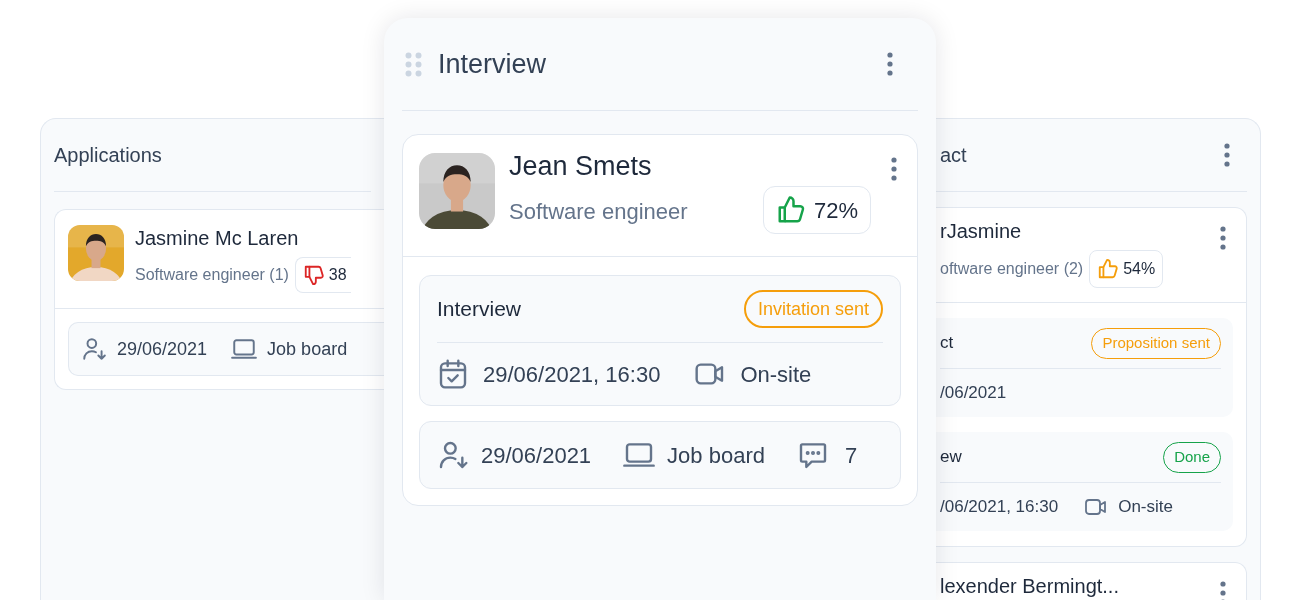  Describe the element at coordinates (572, 374) in the screenshot. I see `interview-date: 29/06/2021, 16:30` at that location.